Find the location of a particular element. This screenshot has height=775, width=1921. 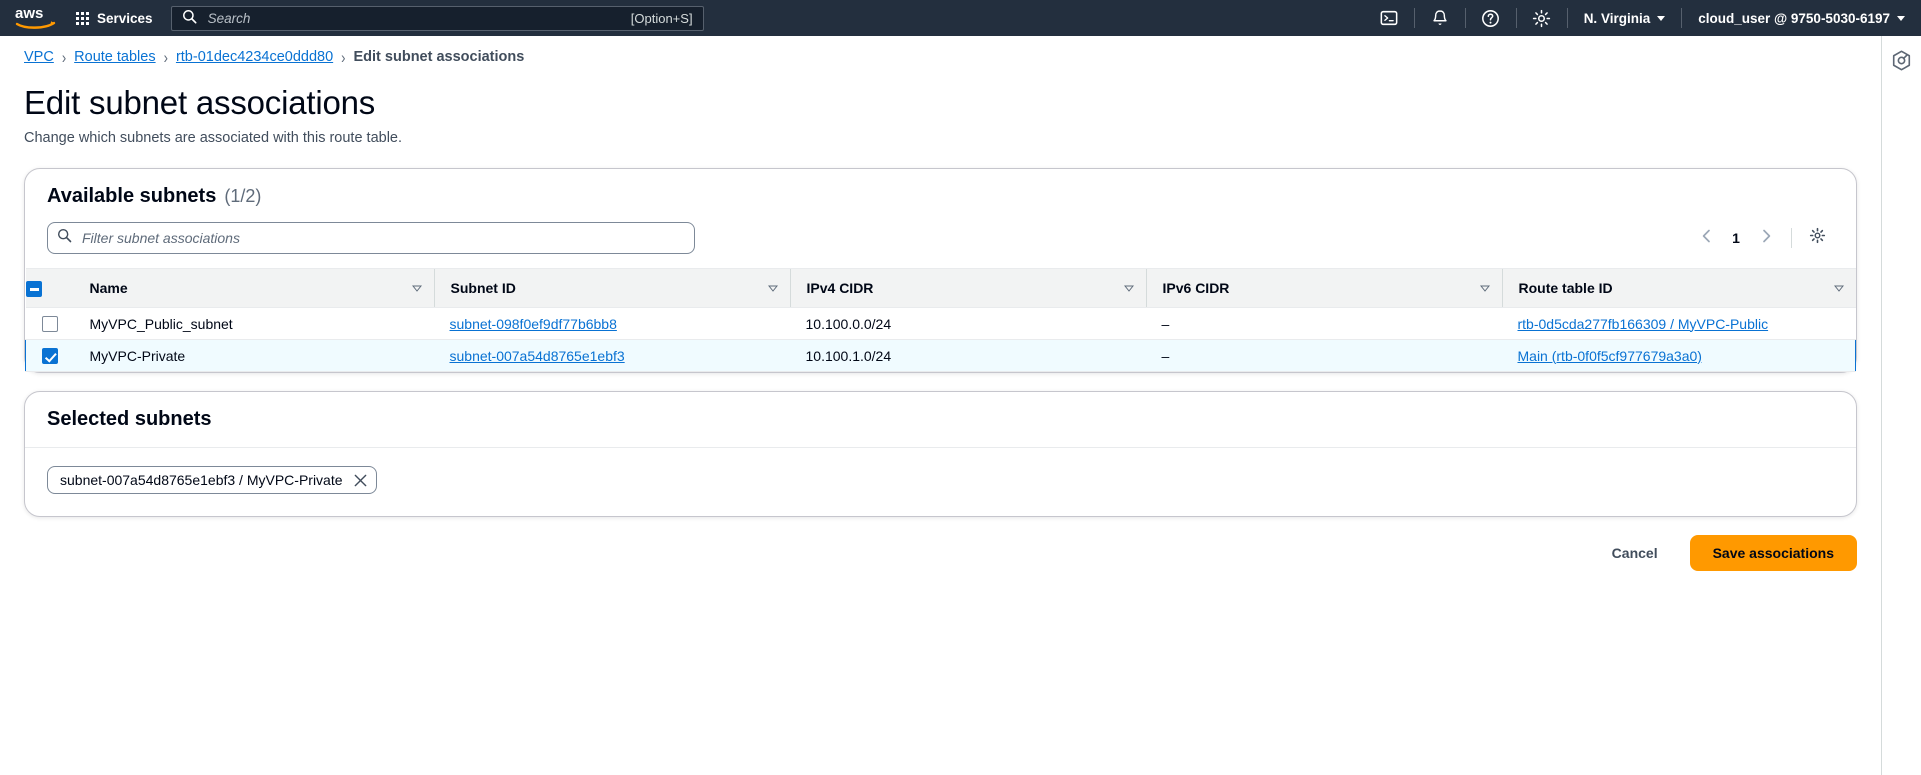

global-search-input is located at coordinates (413, 18).